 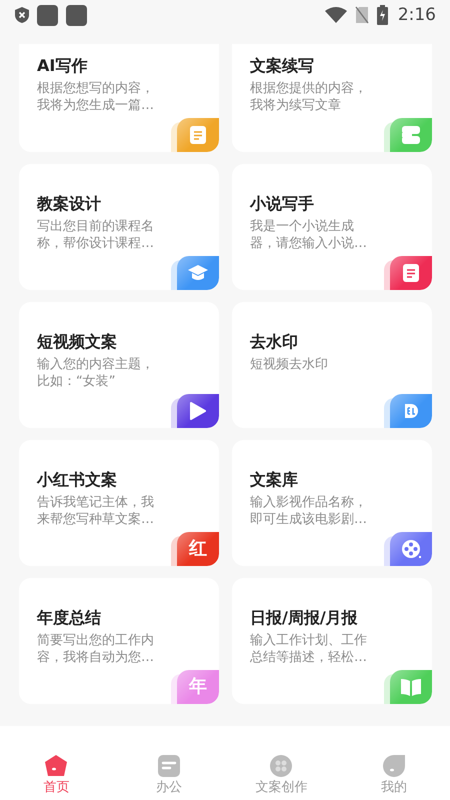 What do you see at coordinates (335, 15) in the screenshot?
I see `wifi-icon` at bounding box center [335, 15].